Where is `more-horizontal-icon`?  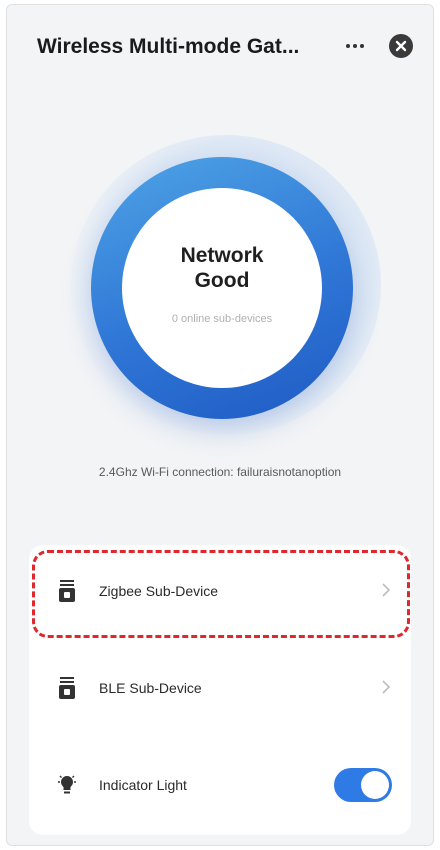
more-horizontal-icon is located at coordinates (355, 46).